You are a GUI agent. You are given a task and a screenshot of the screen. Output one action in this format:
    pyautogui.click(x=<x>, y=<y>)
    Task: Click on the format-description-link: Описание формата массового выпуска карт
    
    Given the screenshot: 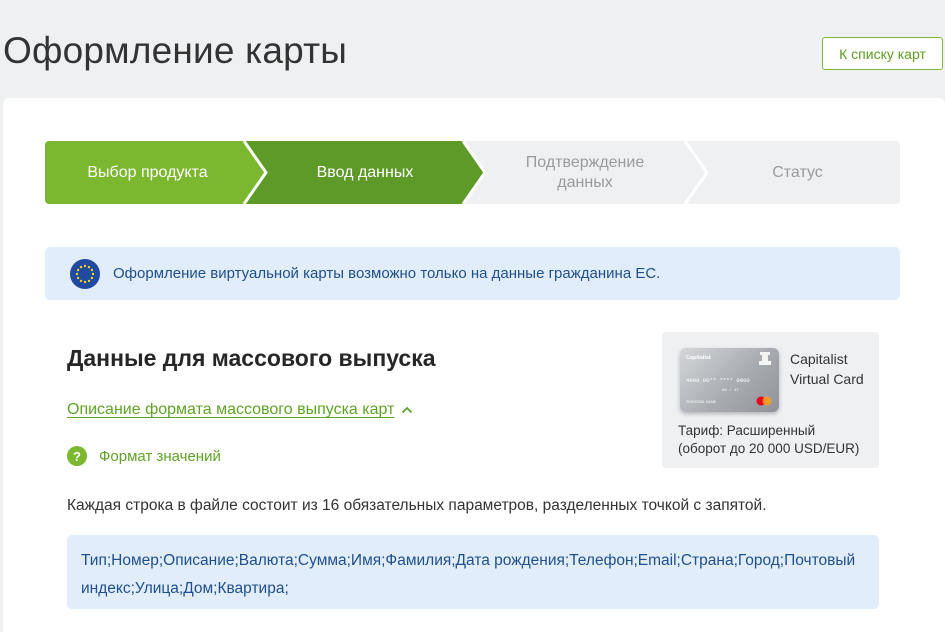 What is the action you would take?
    pyautogui.click(x=240, y=410)
    